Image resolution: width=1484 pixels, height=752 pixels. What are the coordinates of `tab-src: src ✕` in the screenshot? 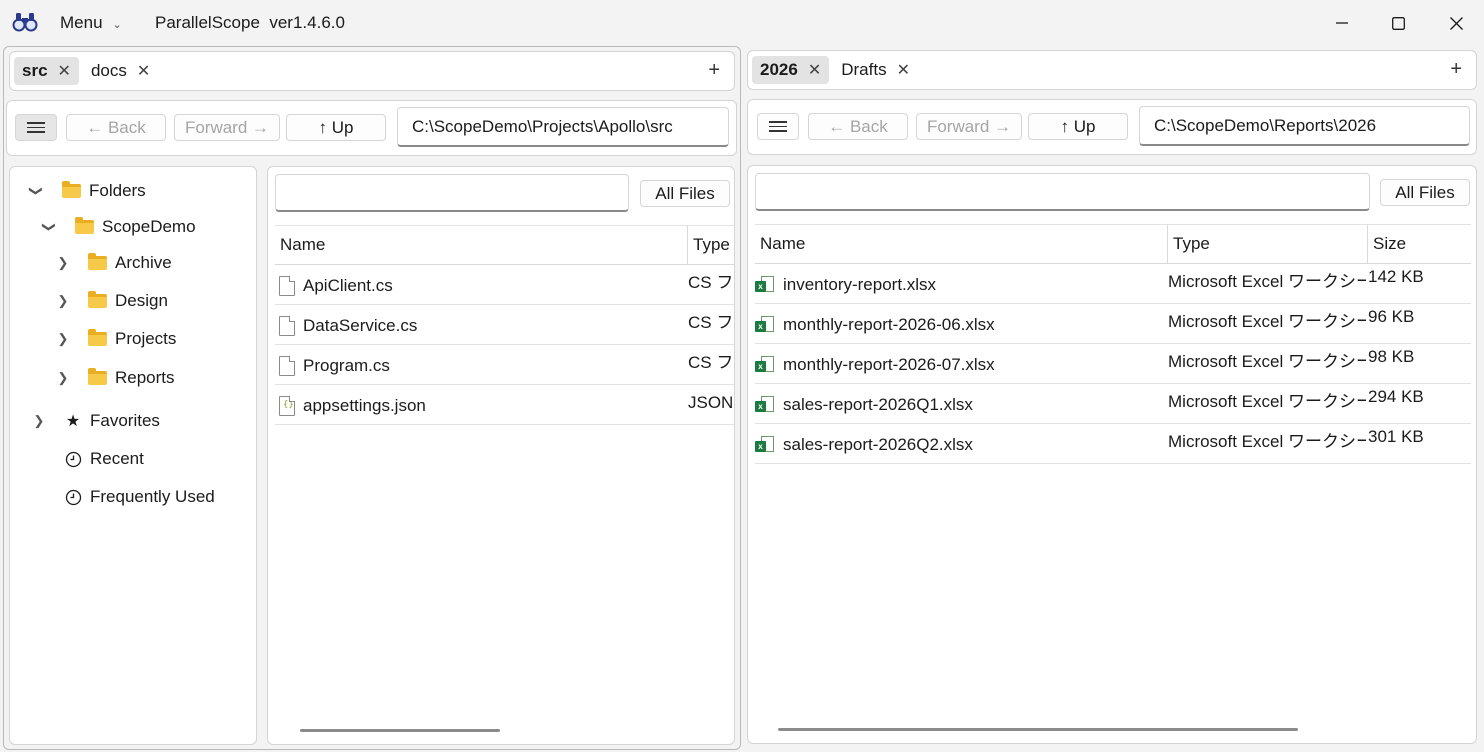 It's located at (46, 71).